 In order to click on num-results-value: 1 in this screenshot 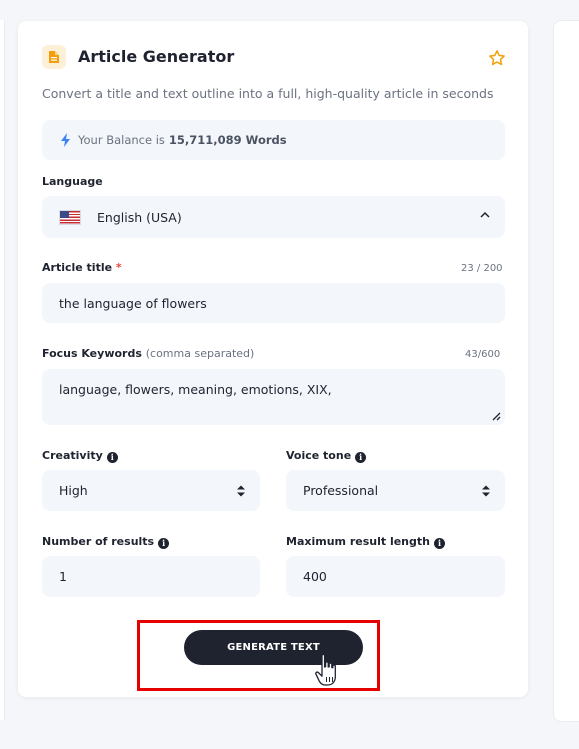, I will do `click(63, 576)`.